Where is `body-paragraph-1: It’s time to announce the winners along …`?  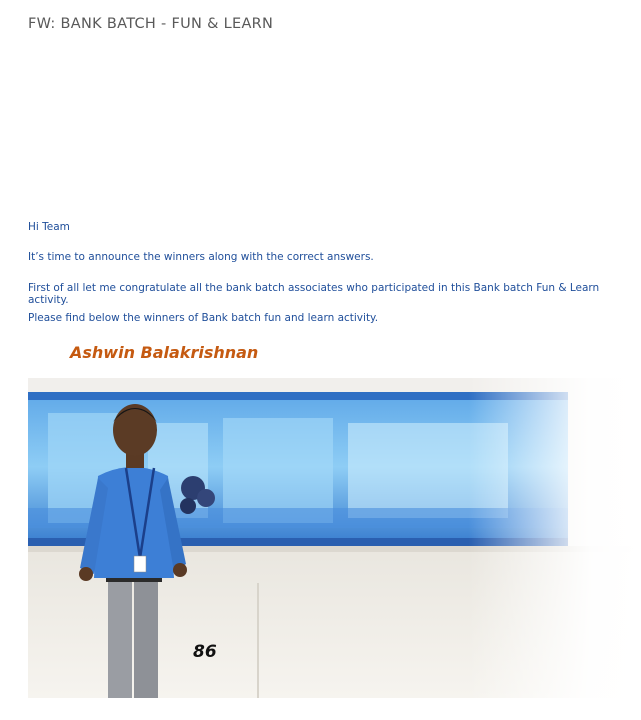
body-paragraph-1: It’s time to announce the winners along … is located at coordinates (201, 257).